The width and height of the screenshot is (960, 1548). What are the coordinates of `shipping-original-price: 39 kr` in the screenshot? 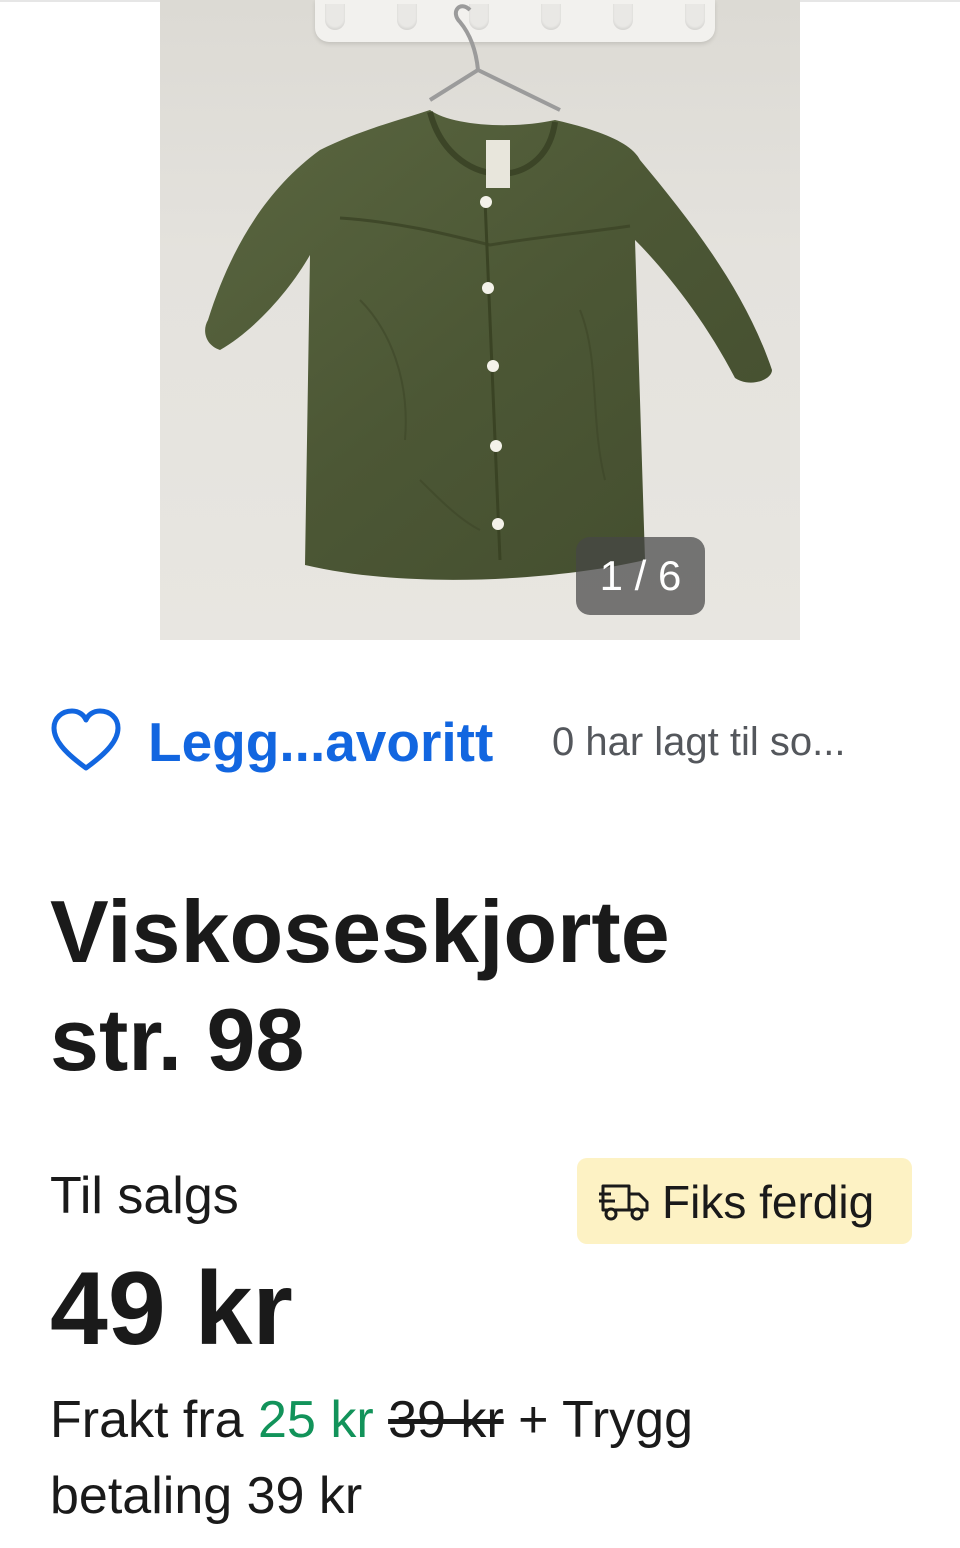 It's located at (446, 1420).